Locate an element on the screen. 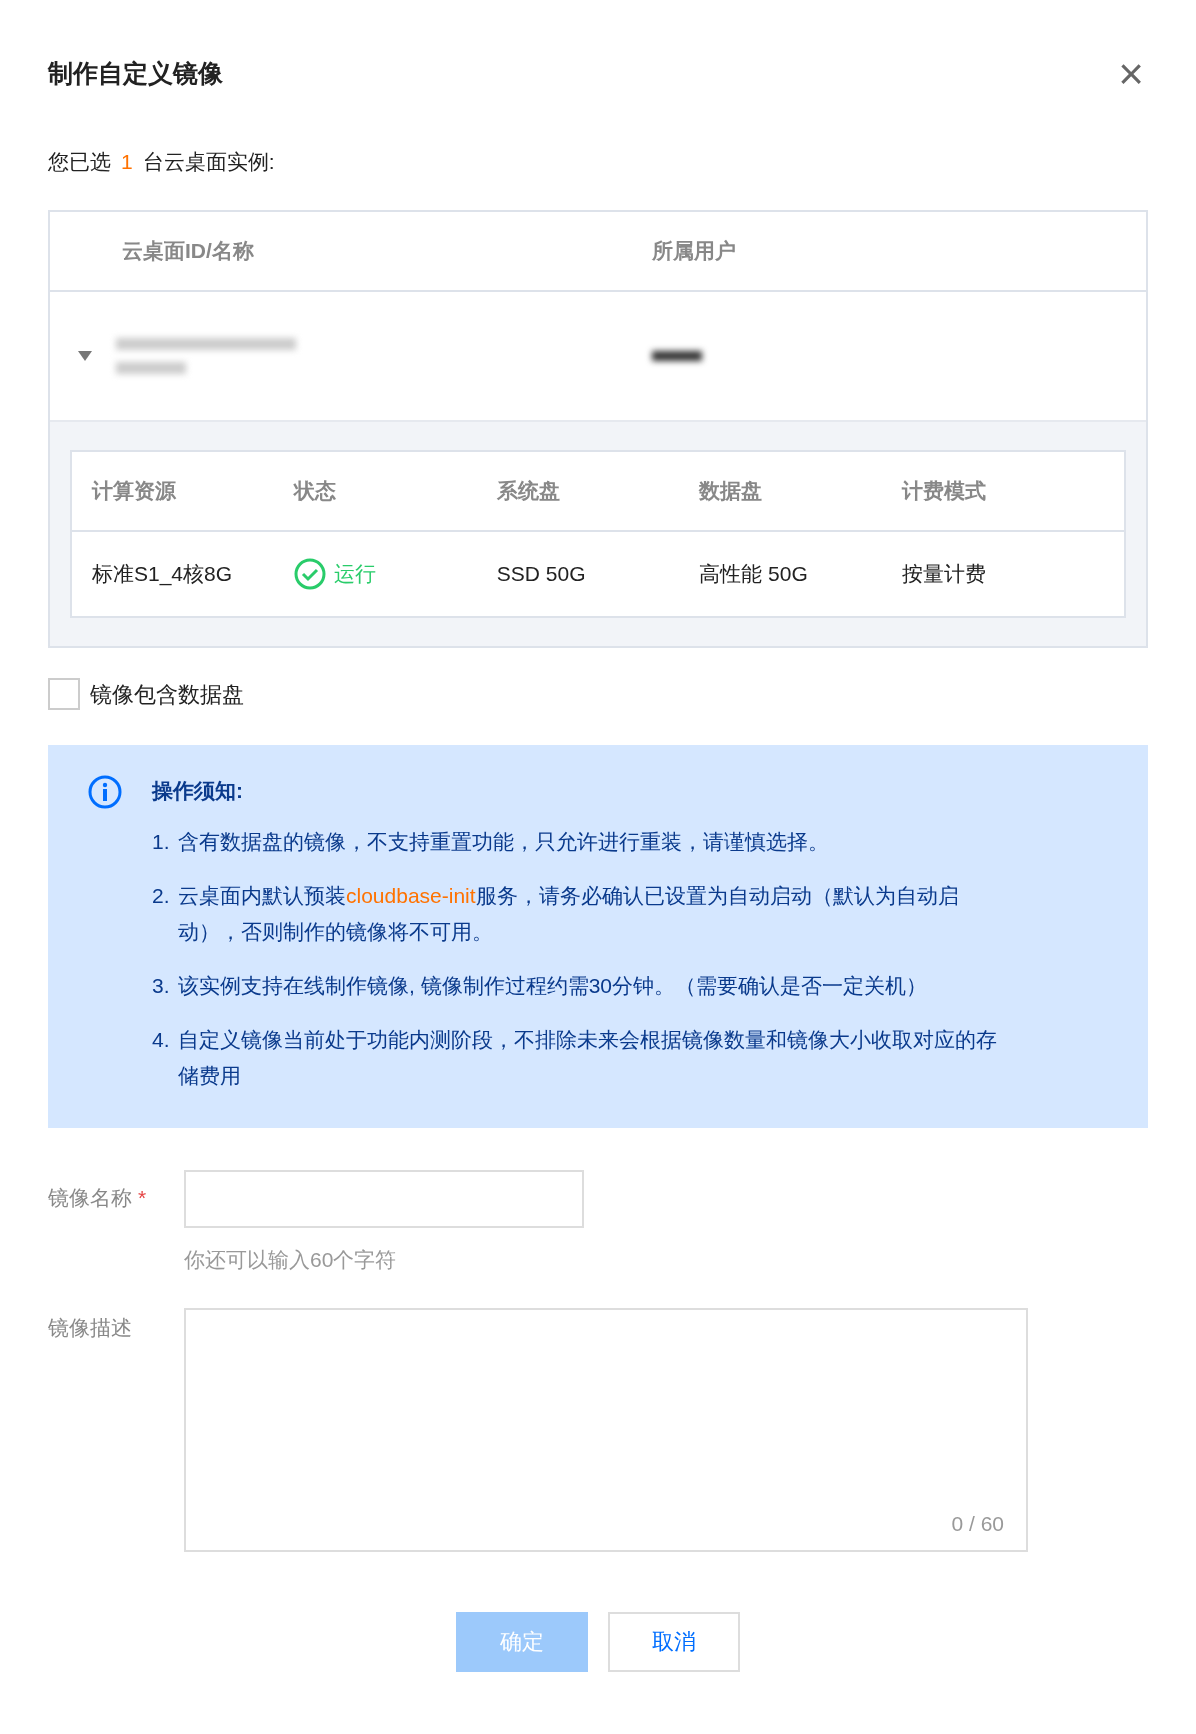 The image size is (1196, 1734). list-number: 3. is located at coordinates (161, 986).